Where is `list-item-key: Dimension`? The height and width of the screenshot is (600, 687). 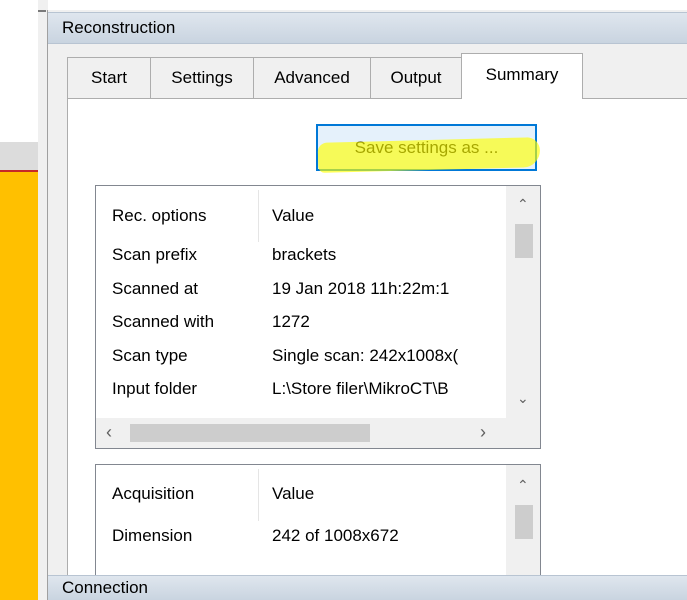
list-item-key: Dimension is located at coordinates (152, 536).